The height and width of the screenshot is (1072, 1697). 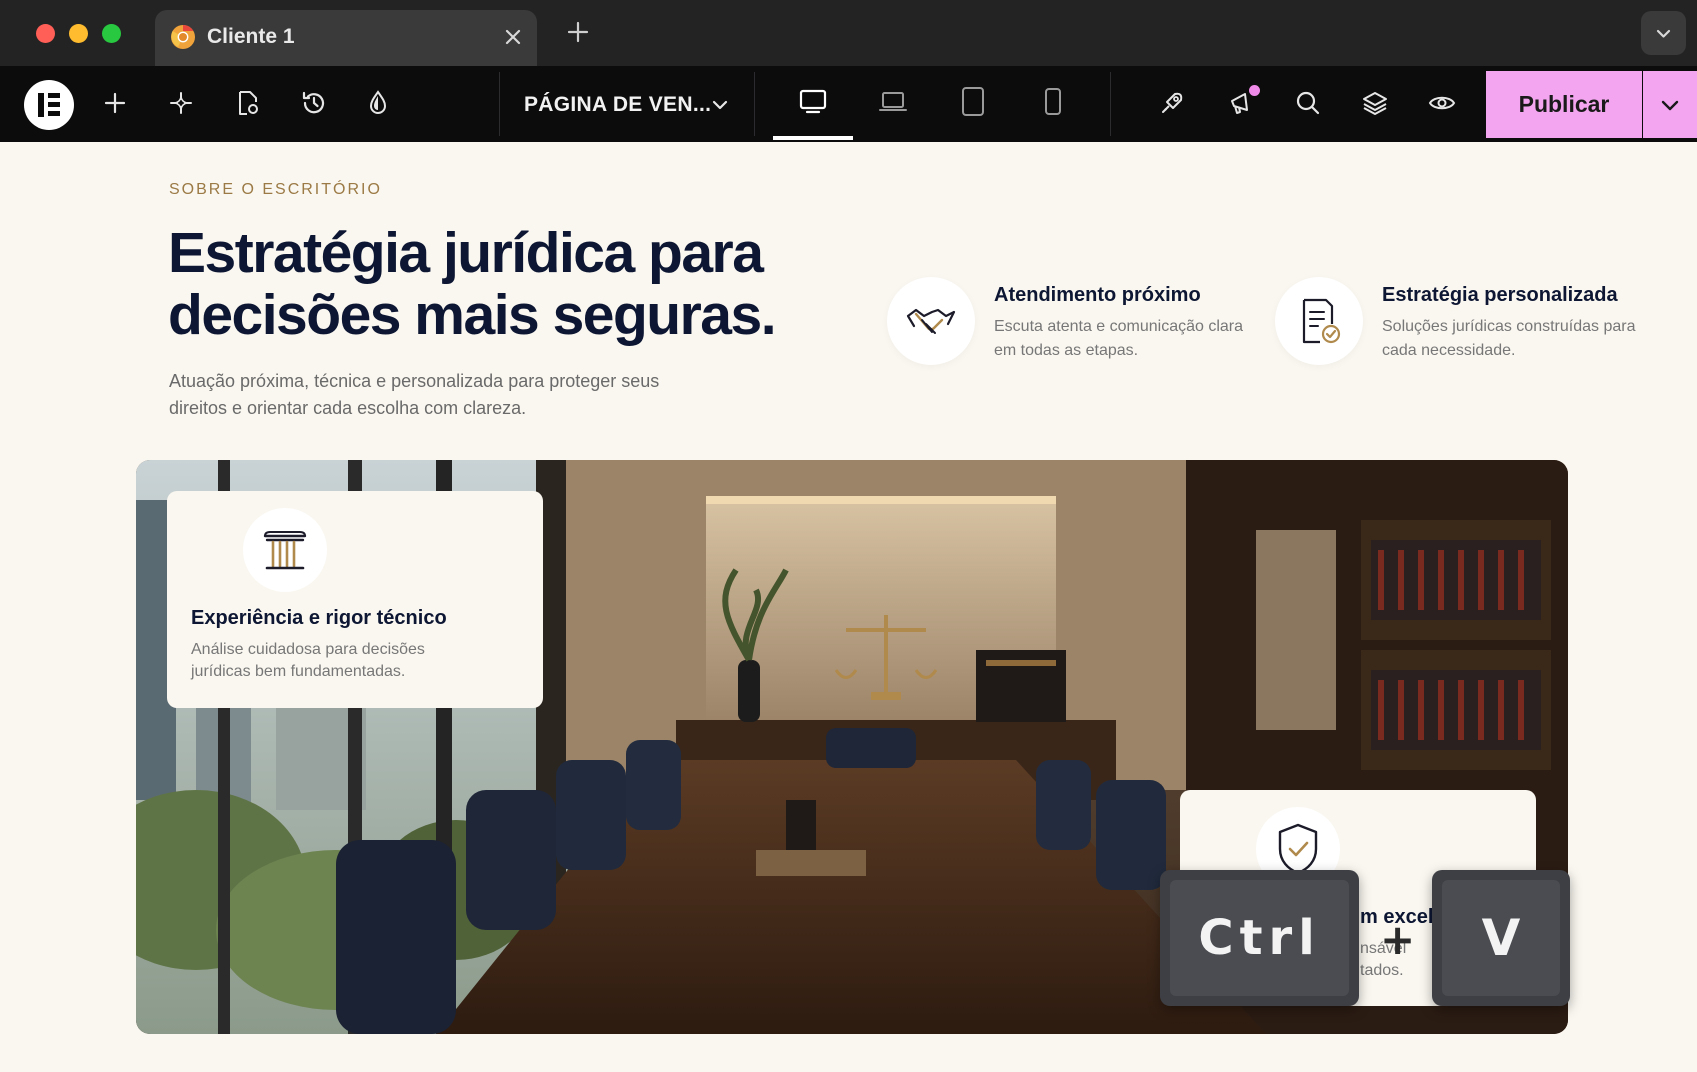 What do you see at coordinates (893, 101) in the screenshot?
I see `laptop-view-icon` at bounding box center [893, 101].